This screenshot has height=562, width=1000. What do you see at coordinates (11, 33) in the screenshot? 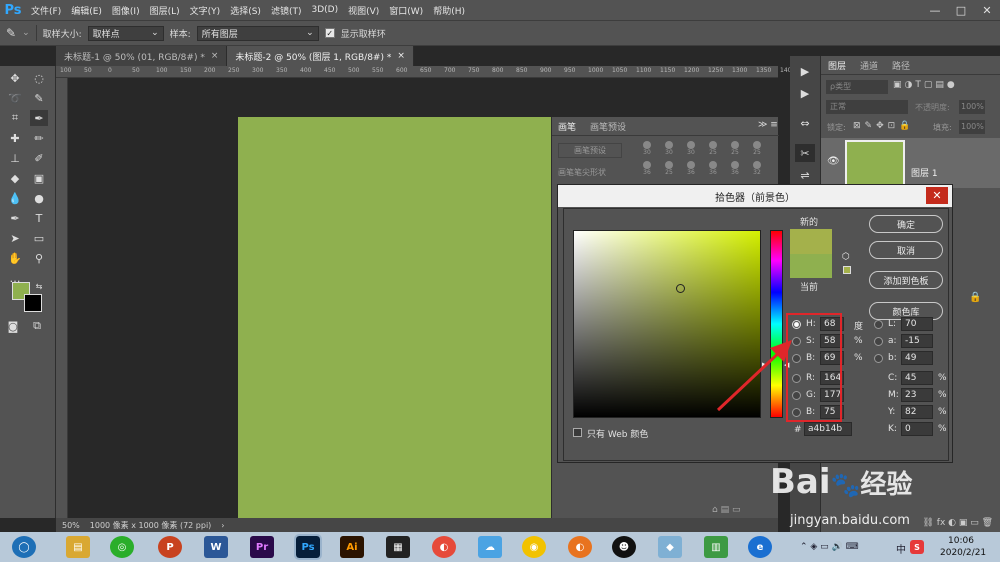
I see `eyedropper-tool-icon: ✎` at bounding box center [11, 33].